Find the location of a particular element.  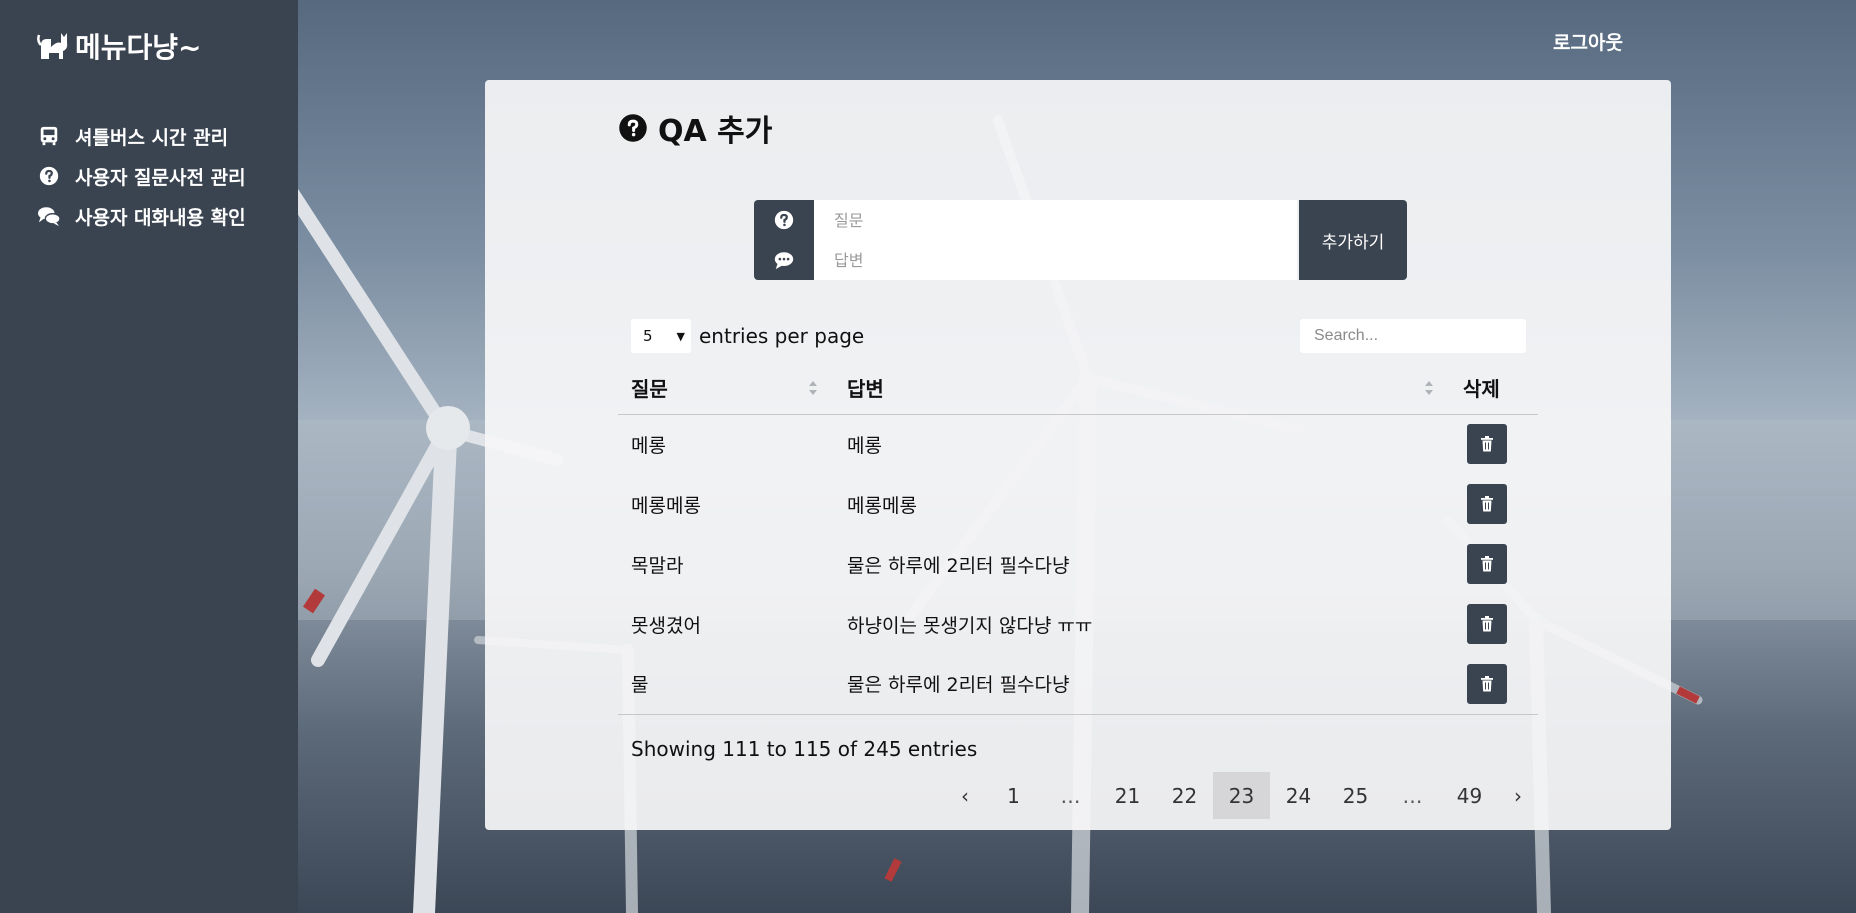

answer-cell: 하냥이는 못생기지 않다냥 ㅠㅠ is located at coordinates (970, 625).